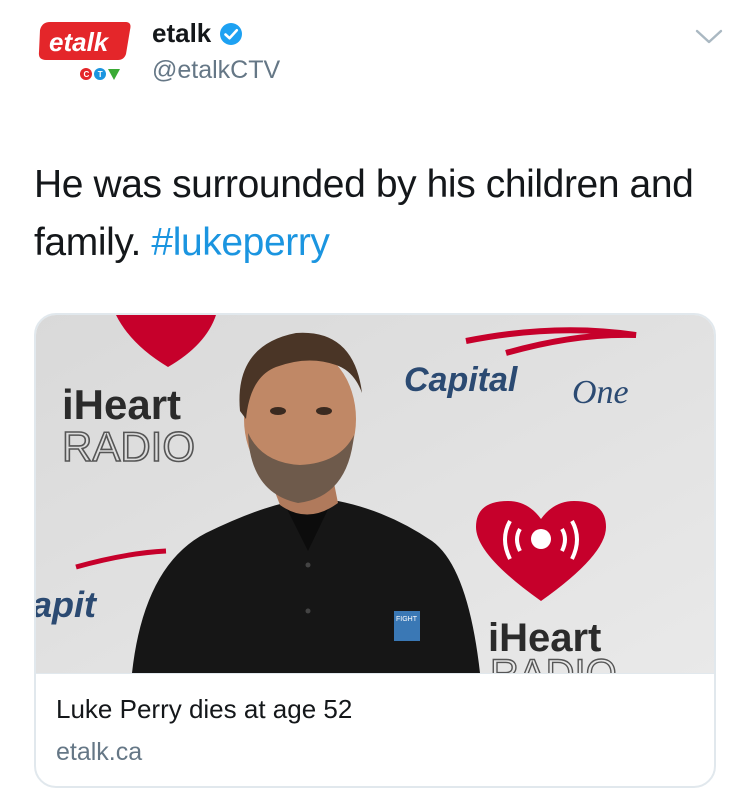 This screenshot has width=750, height=805. Describe the element at coordinates (375, 729) in the screenshot. I see `card-body: Luke Perry dies at age 52 etalk.ca` at that location.